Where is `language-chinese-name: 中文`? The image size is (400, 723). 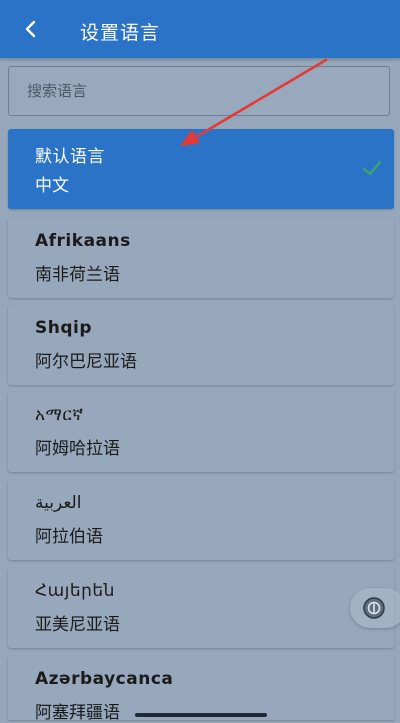
language-chinese-name: 中文 is located at coordinates (52, 186).